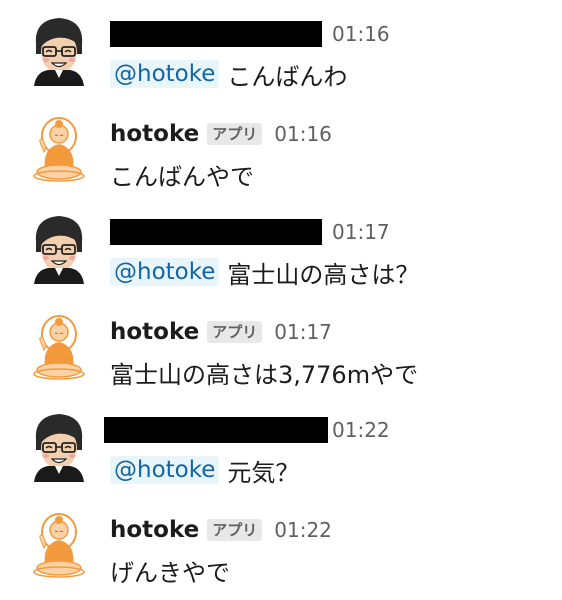 The width and height of the screenshot is (562, 600). What do you see at coordinates (323, 274) in the screenshot?
I see `message-text: 富士山の高さは？` at bounding box center [323, 274].